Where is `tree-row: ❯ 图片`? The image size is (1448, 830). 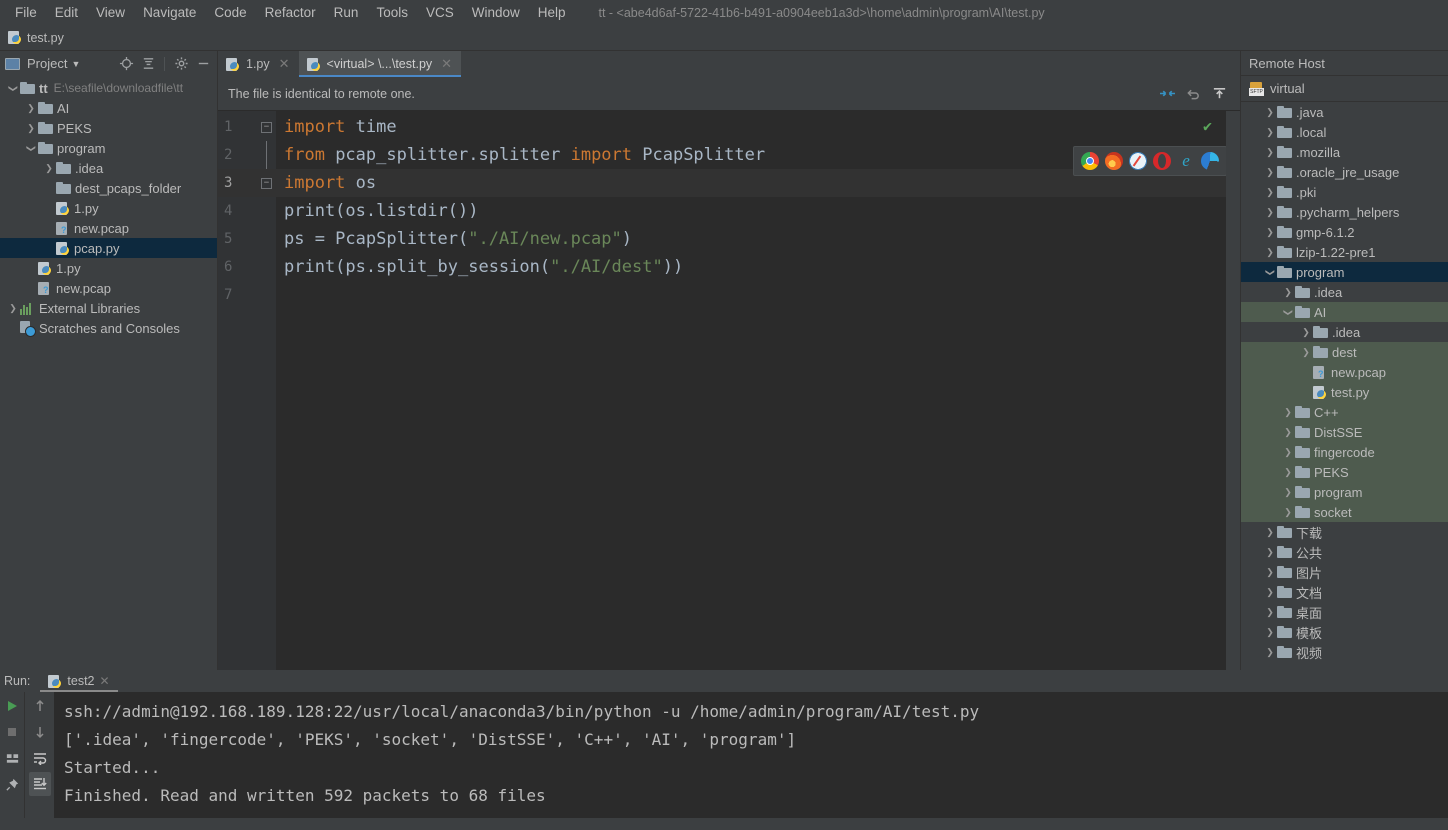 tree-row: ❯ 图片 is located at coordinates (1344, 572).